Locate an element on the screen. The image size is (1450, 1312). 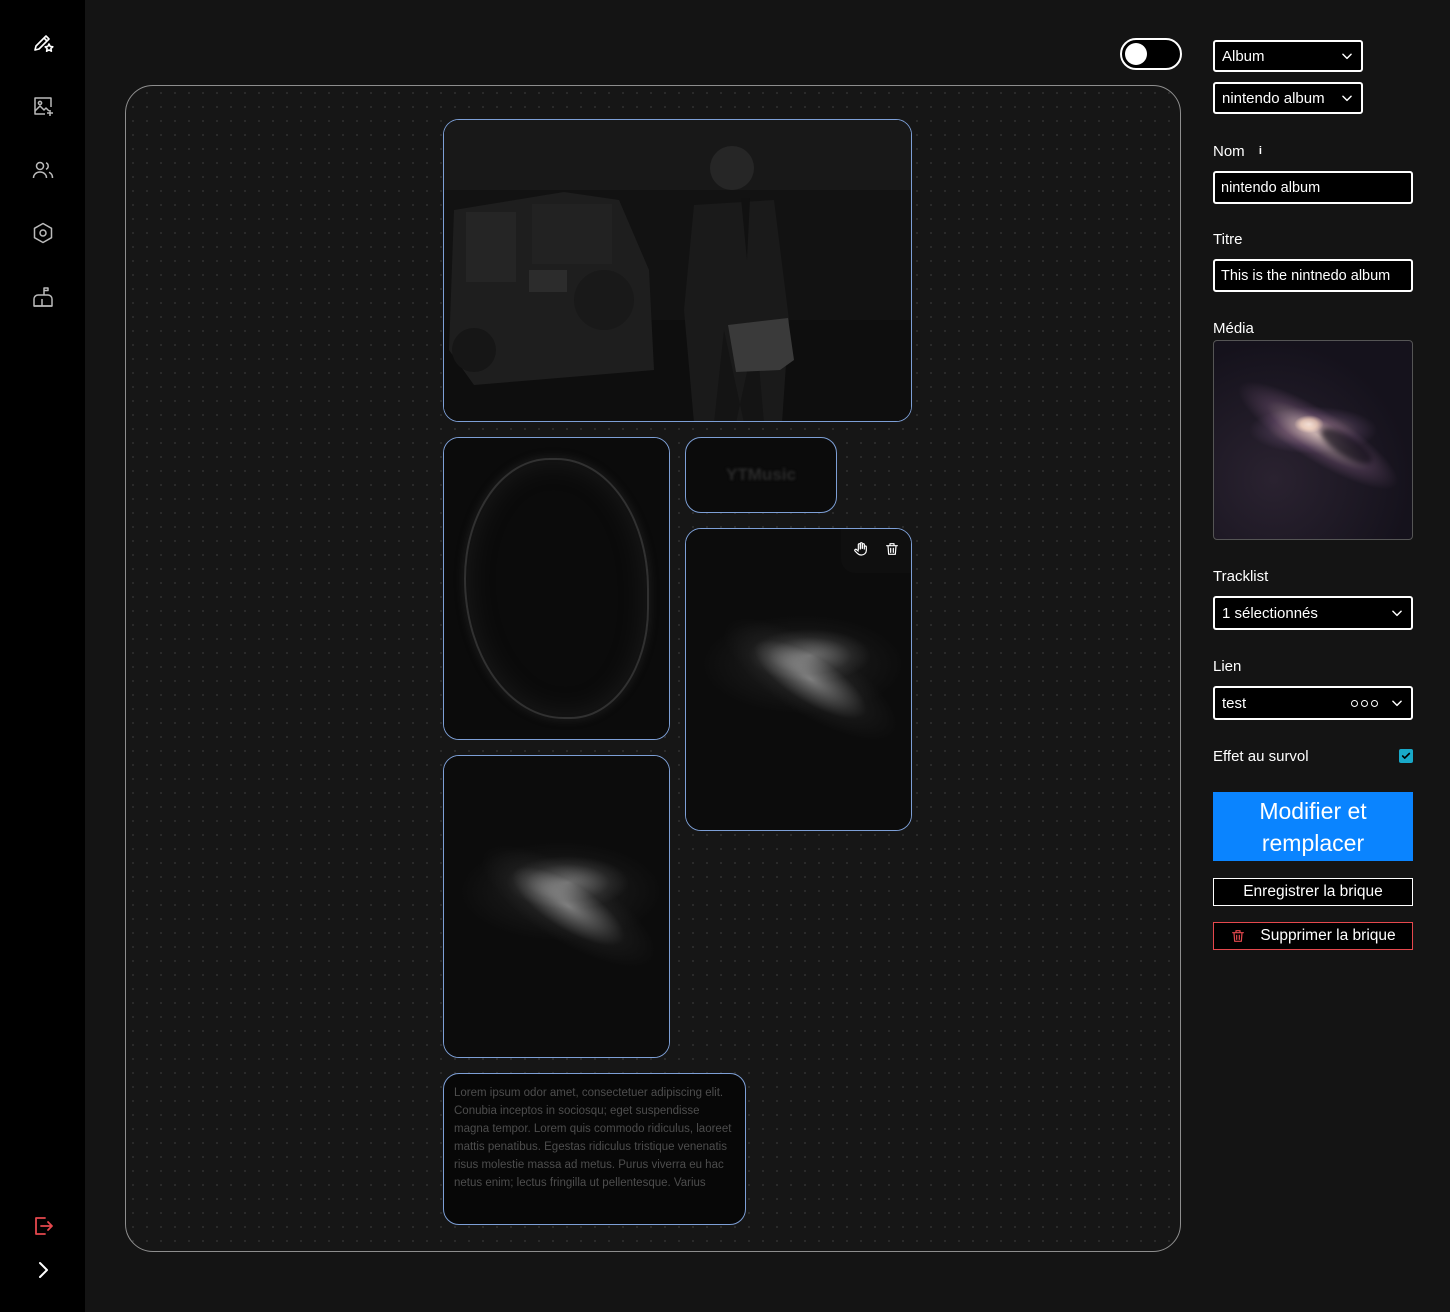
nom-input: nintendo album is located at coordinates (1313, 187).